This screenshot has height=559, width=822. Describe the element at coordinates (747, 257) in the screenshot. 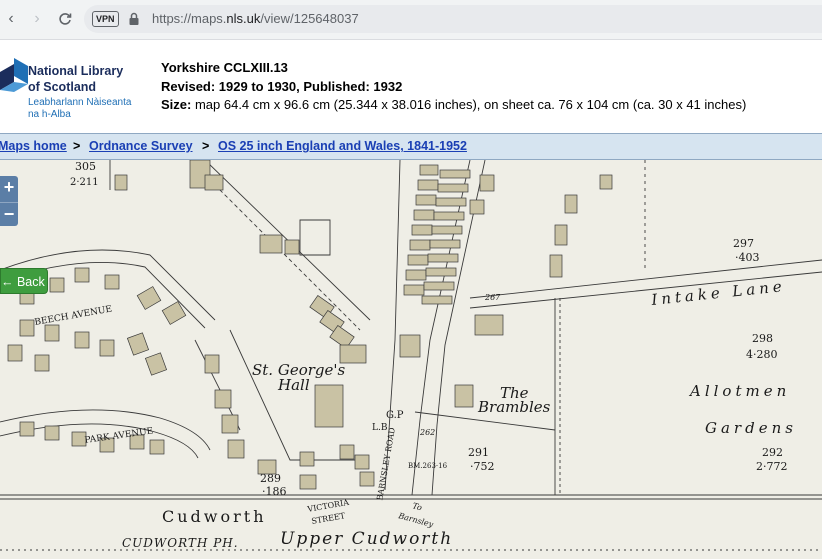

I see `map-label-area-297: ·403` at that location.